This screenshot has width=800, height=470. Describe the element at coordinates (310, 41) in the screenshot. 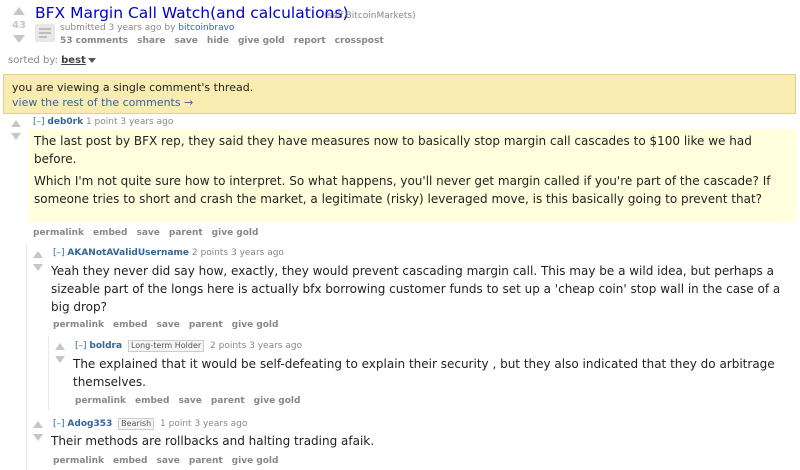

I see `report-link: report` at that location.